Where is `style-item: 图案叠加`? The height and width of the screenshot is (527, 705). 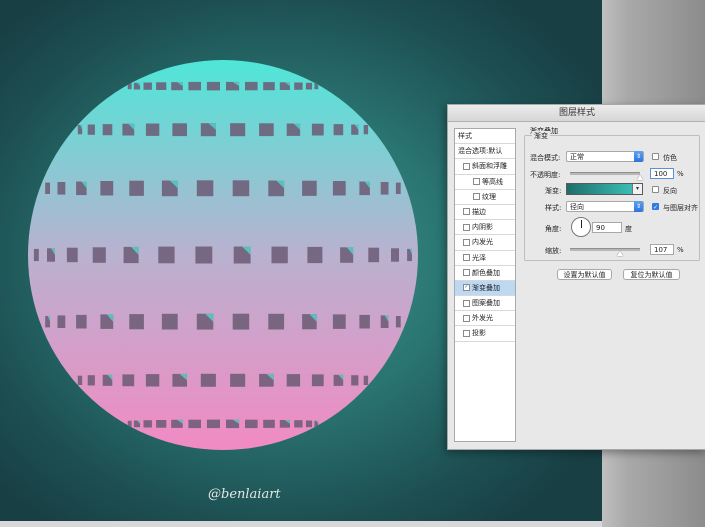 style-item: 图案叠加 is located at coordinates (485, 304).